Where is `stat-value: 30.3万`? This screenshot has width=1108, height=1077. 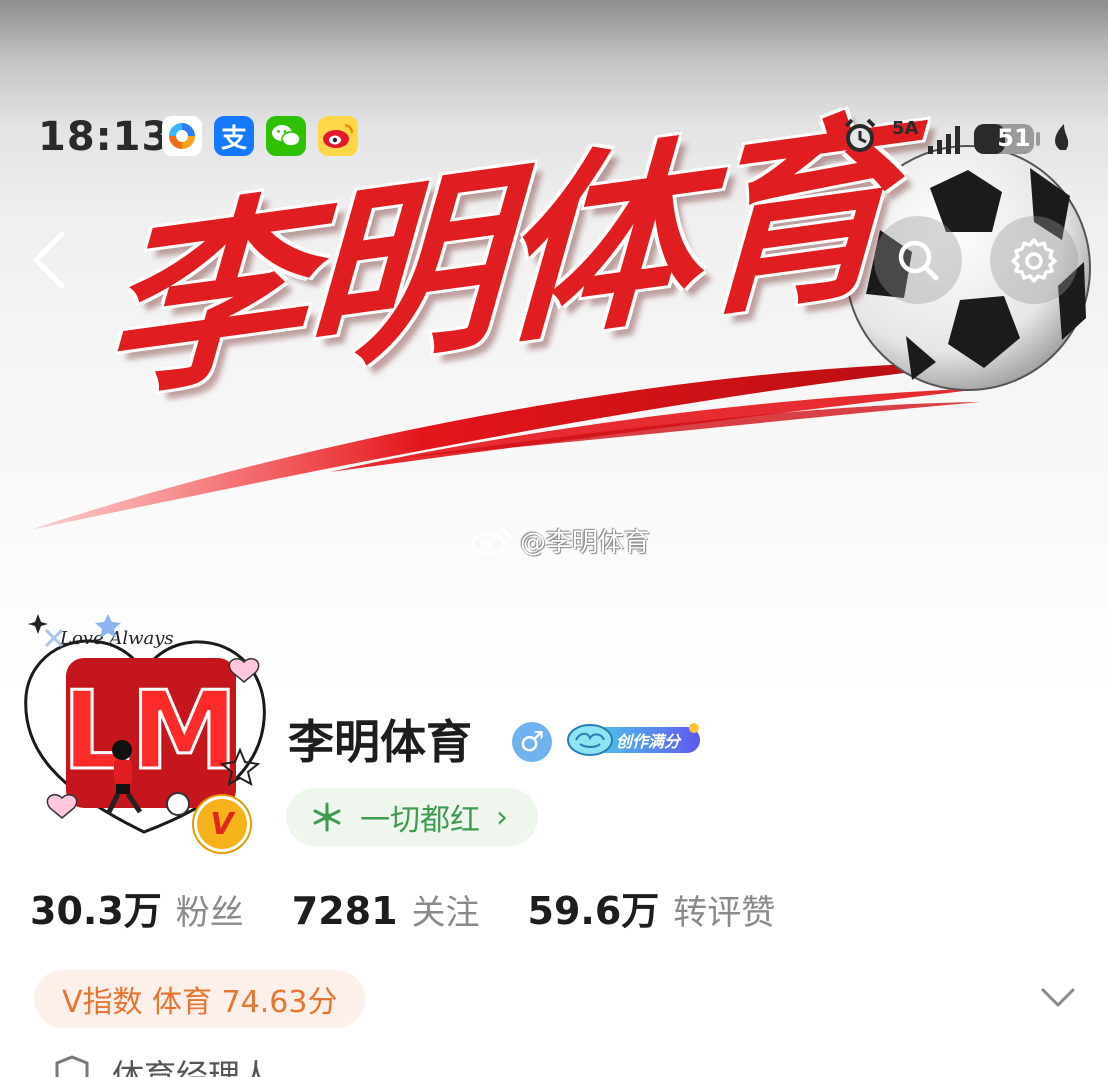 stat-value: 30.3万 is located at coordinates (96, 911).